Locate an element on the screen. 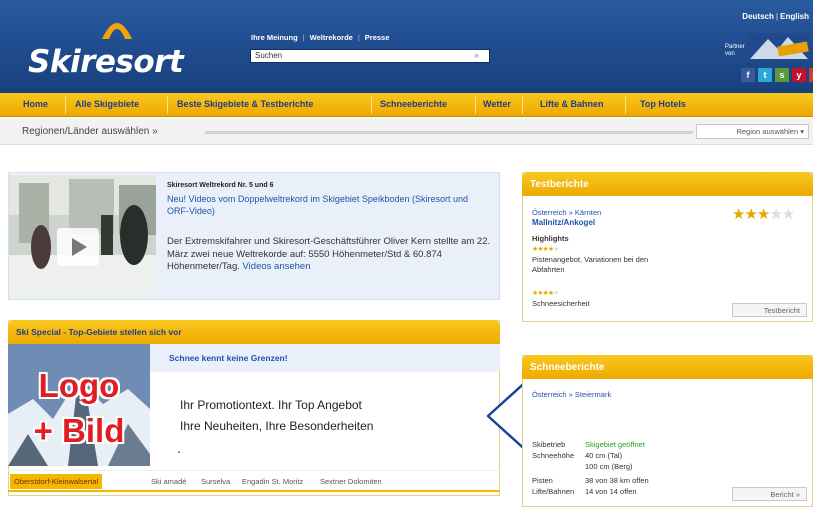  nav-beste-skigebiete: Beste Skigebiete & Testberichte is located at coordinates (245, 104).